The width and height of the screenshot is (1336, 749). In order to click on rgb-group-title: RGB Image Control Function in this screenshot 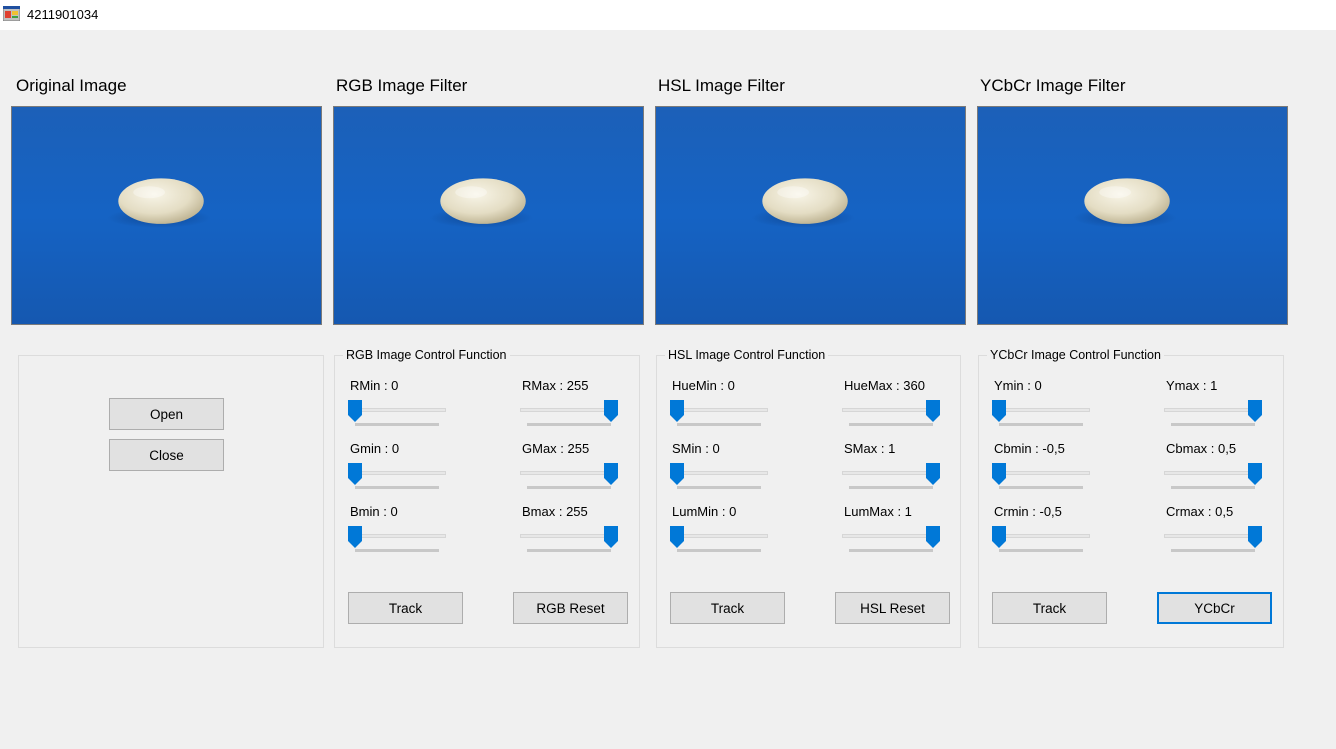, I will do `click(426, 355)`.